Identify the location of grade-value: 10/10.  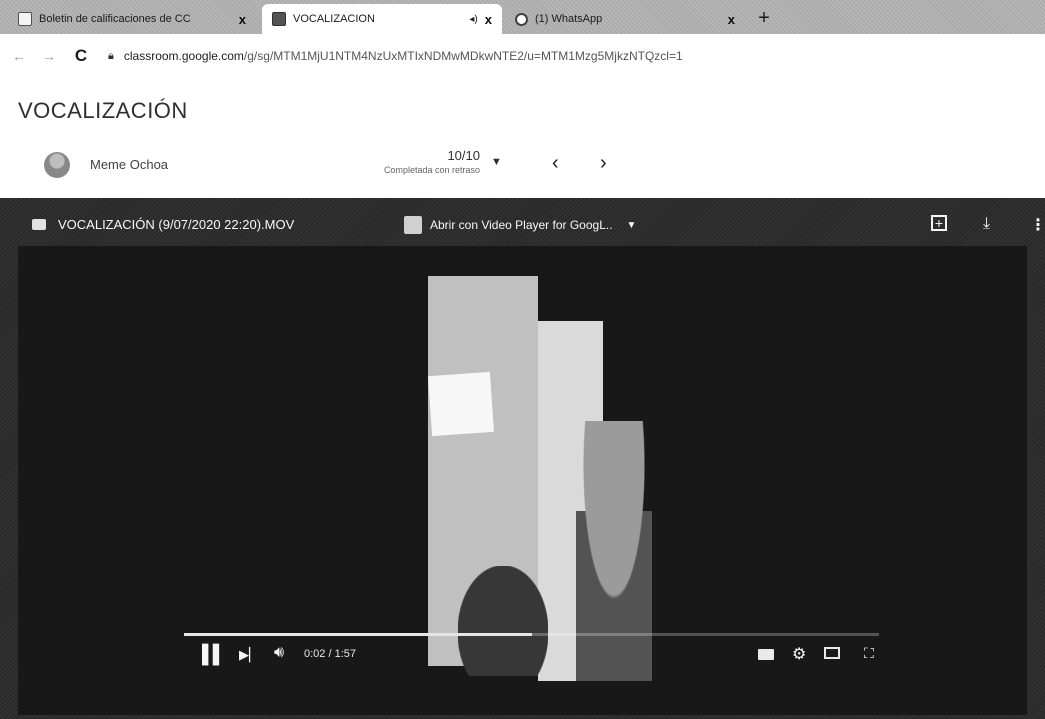
(463, 155).